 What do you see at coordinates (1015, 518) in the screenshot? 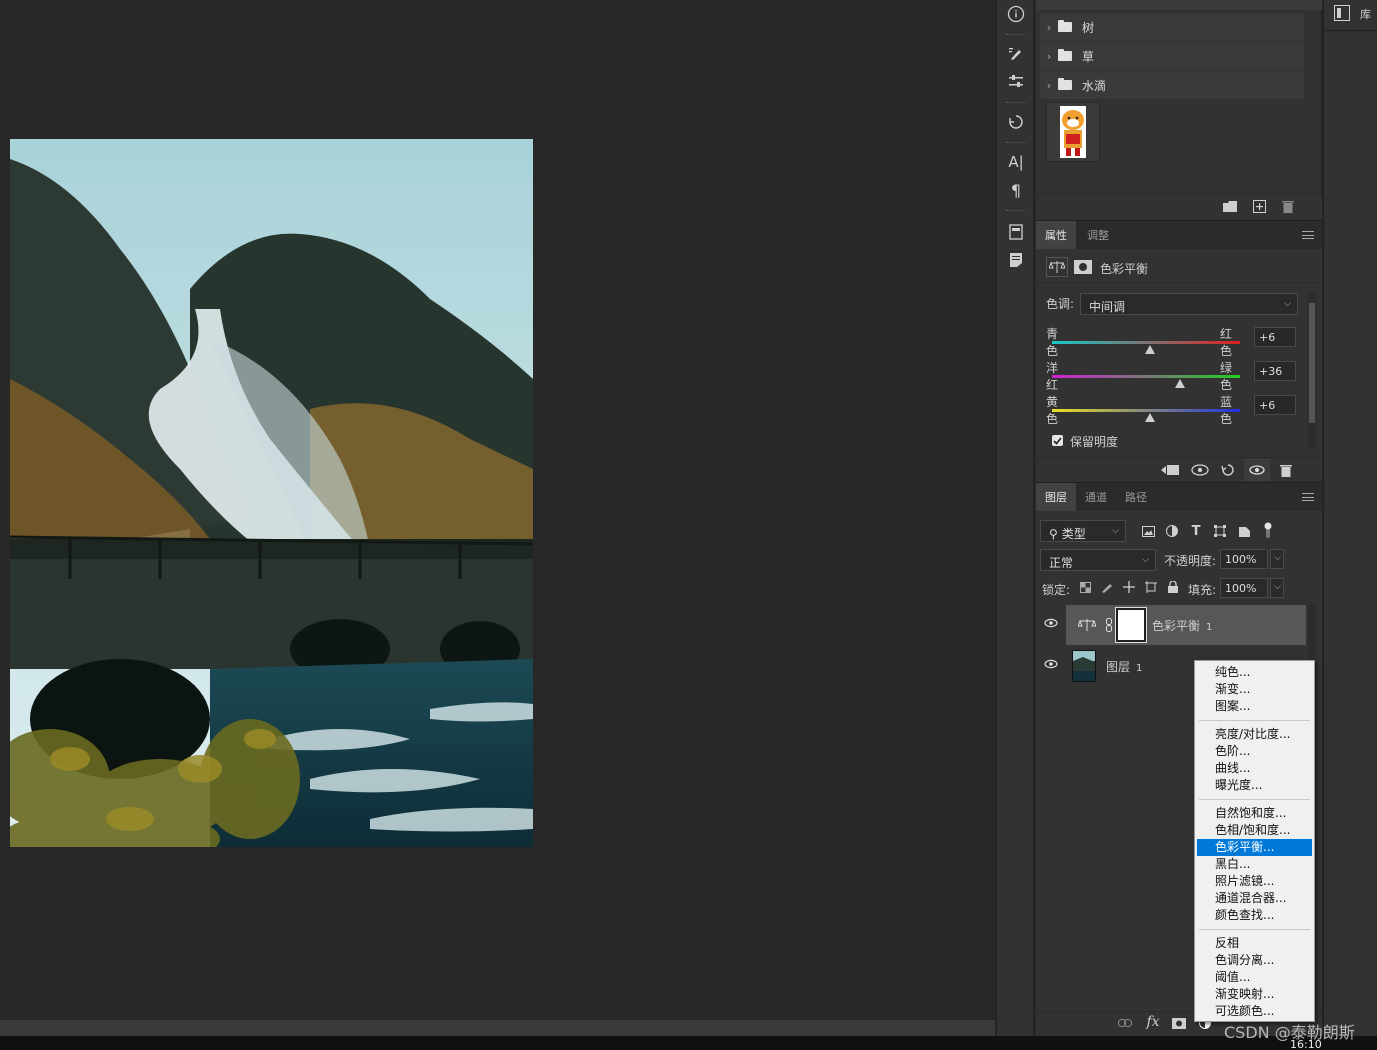
I see `panel-icon-strip: A| ¶` at bounding box center [1015, 518].